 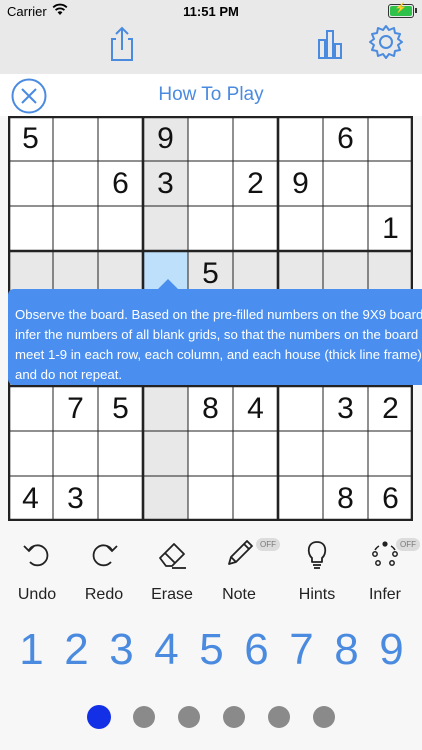 I want to click on how-to-play-header: How To Play, so click(x=211, y=95).